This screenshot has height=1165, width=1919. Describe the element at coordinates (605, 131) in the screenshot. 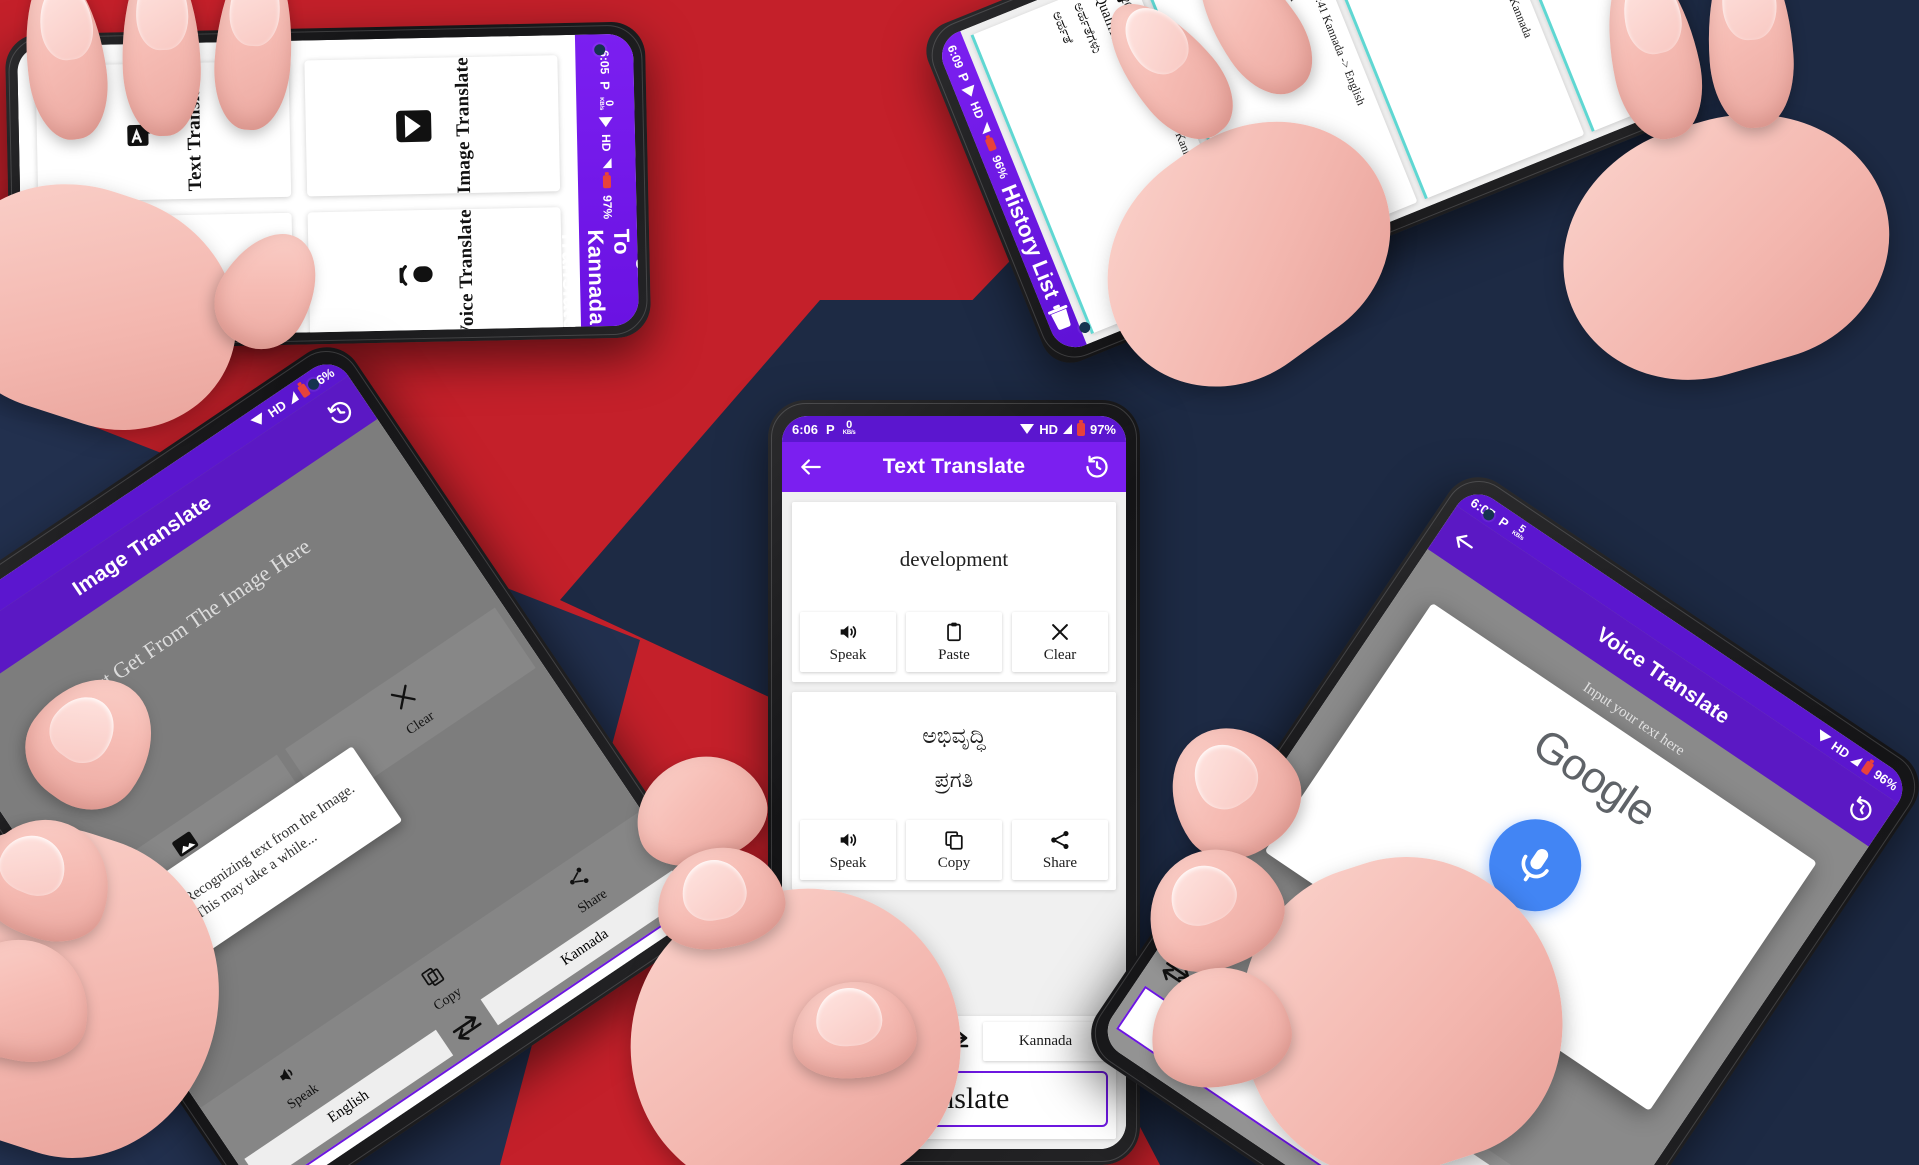

I see `status-bar-vertical: 6:05 P 0 KB/s HD 97%` at that location.